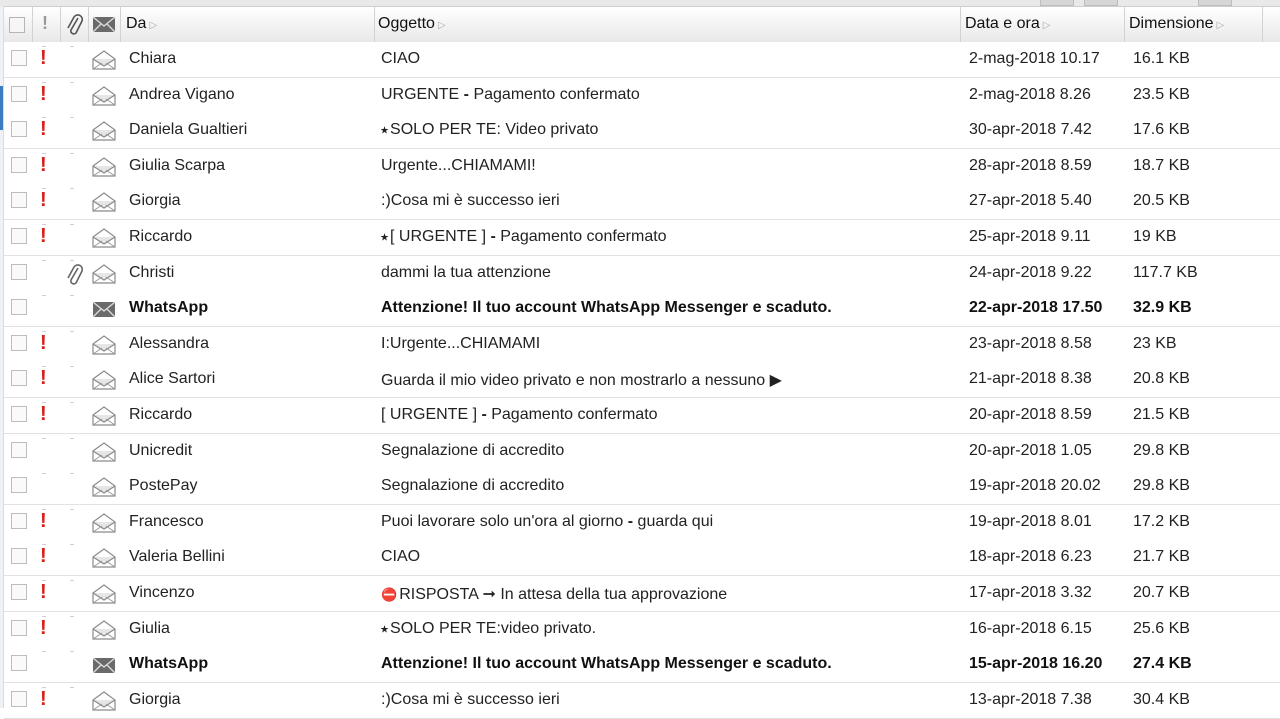 The height and width of the screenshot is (719, 1280). Describe the element at coordinates (1036, 308) in the screenshot. I see `received-date: 22-apr-2018 17.50` at that location.